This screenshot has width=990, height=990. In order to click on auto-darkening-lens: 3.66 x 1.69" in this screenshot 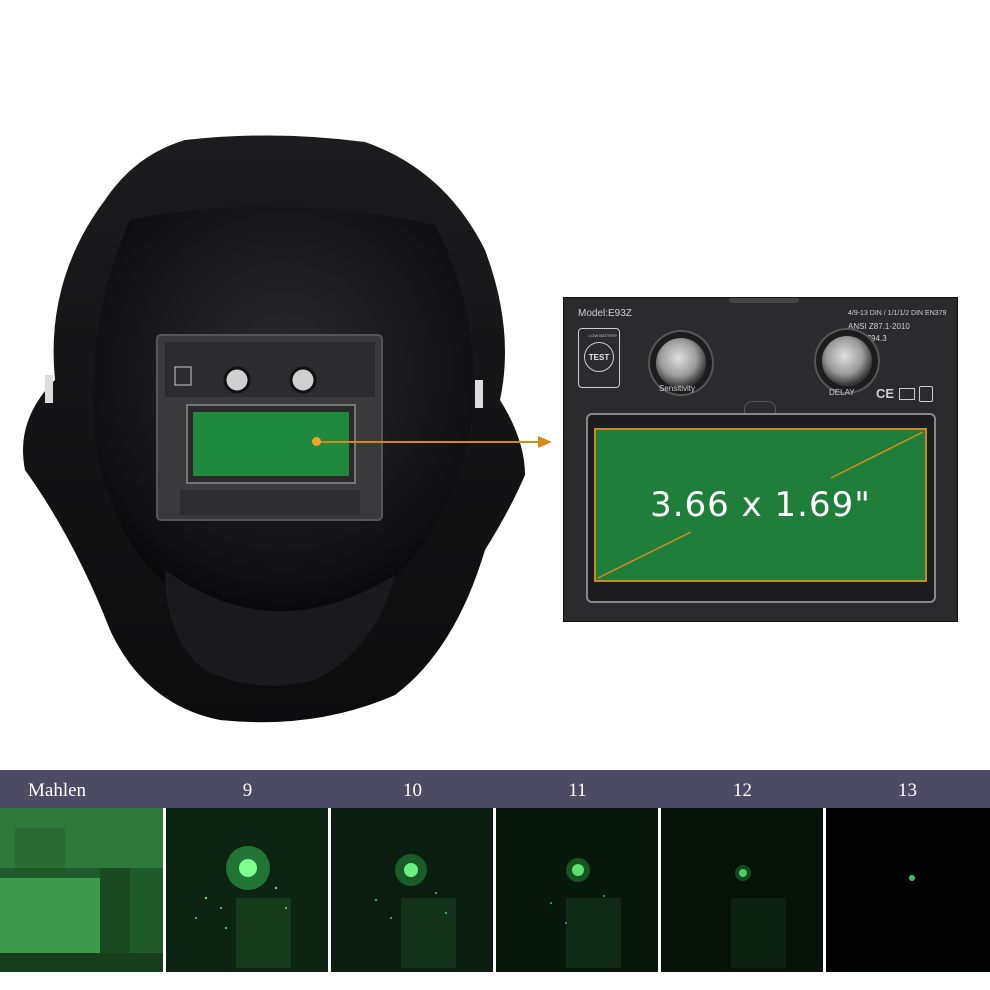, I will do `click(760, 505)`.